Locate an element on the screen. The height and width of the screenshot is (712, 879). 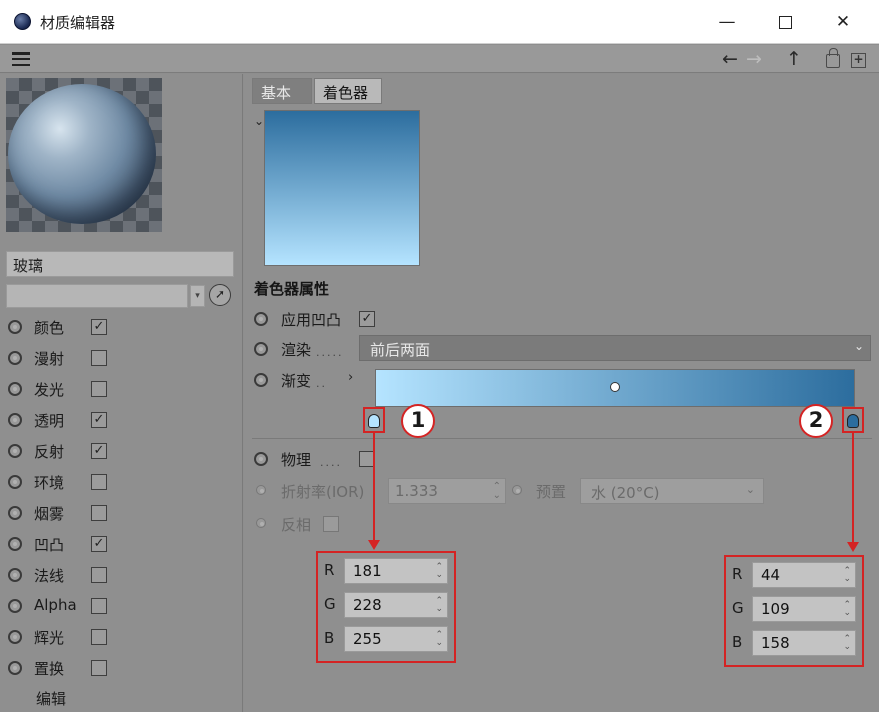
channel-item: 颜色 ✓ is located at coordinates (118, 329).